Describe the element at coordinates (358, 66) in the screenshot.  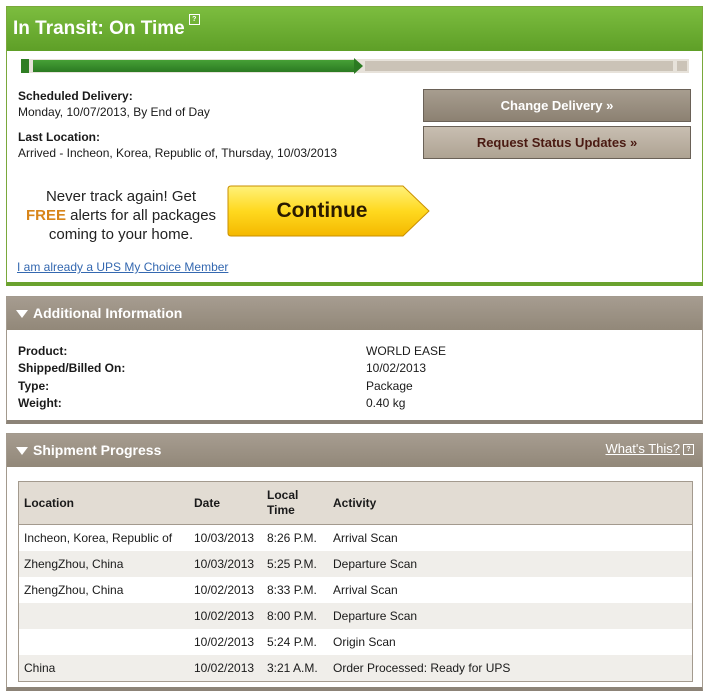
I see `progress-arrow-icon` at that location.